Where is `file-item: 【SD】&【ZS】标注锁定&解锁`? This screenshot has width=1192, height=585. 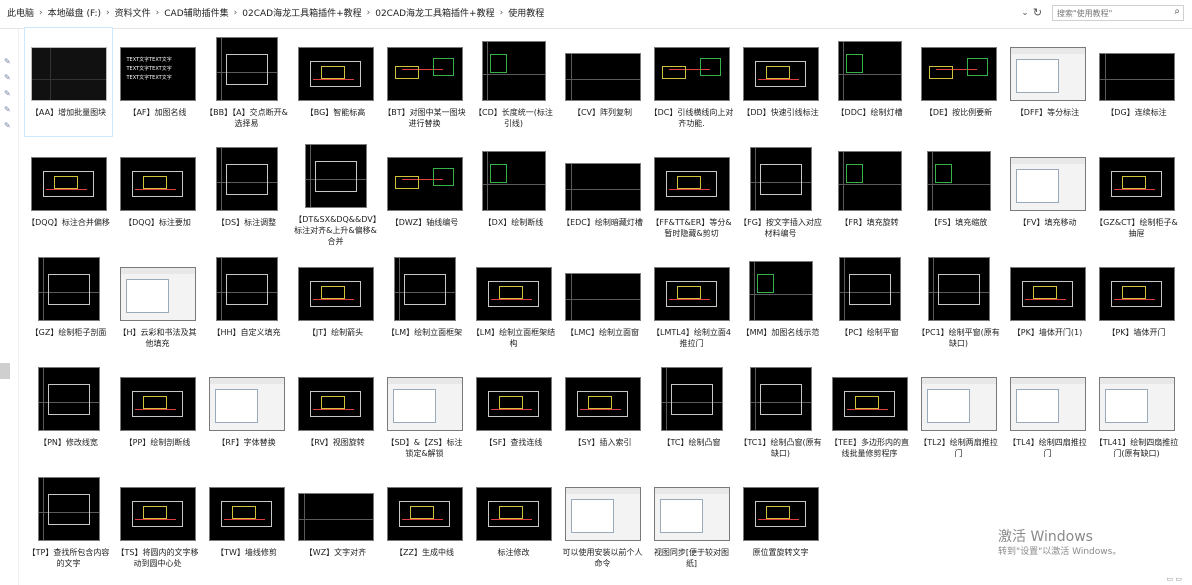
file-item: 【SD】&【ZS】标注锁定&解锁 is located at coordinates (424, 412).